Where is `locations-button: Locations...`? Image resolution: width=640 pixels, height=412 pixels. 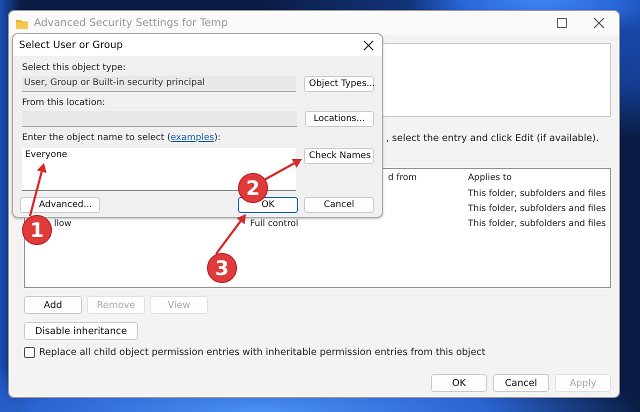
locations-button: Locations... is located at coordinates (339, 119).